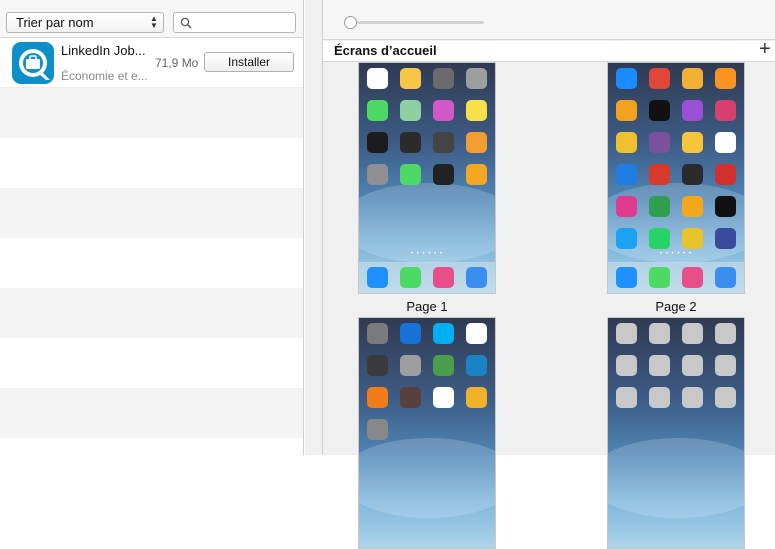 This screenshot has height=549, width=775. Describe the element at coordinates (427, 306) in the screenshot. I see `page-label-1: Page 1` at that location.